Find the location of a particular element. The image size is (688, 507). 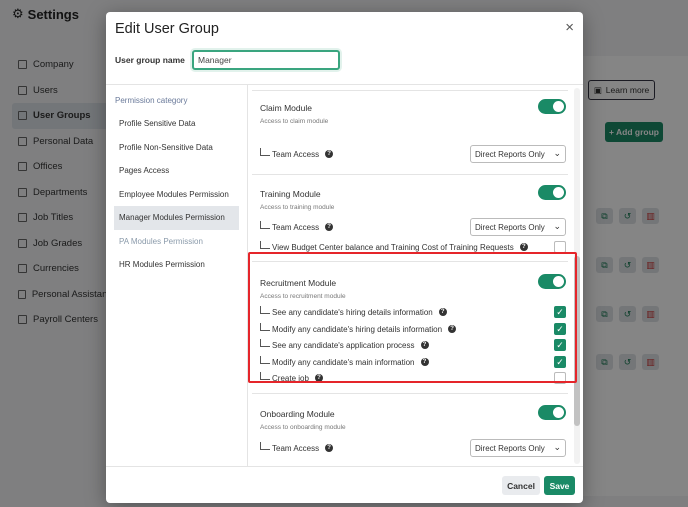

sidebar-item-company: Company is located at coordinates (55, 65).